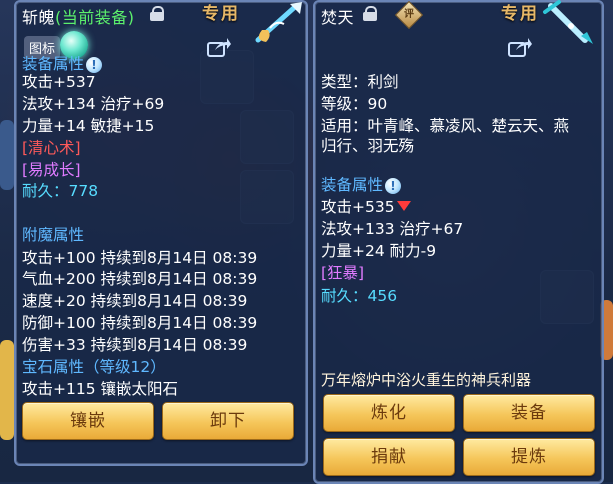 Image resolution: width=613 pixels, height=484 pixels. Describe the element at coordinates (228, 421) in the screenshot. I see `unequip-button: 卸下` at that location.